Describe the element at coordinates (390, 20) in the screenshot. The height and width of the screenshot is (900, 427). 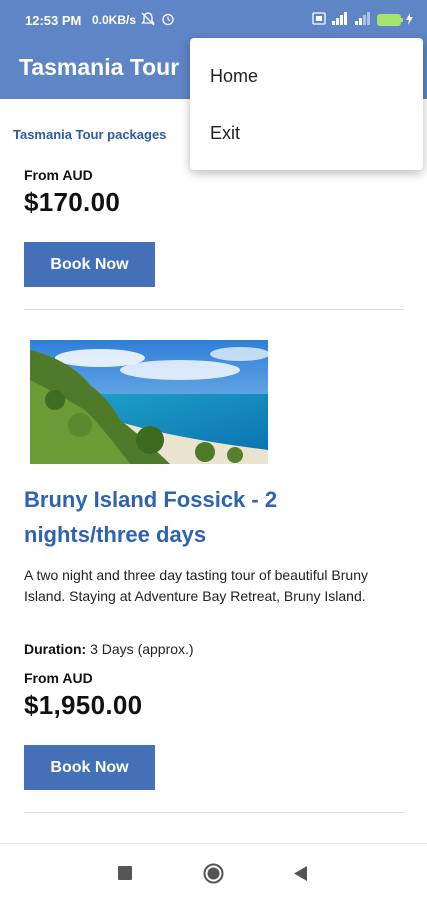
I see `battery-icon` at that location.